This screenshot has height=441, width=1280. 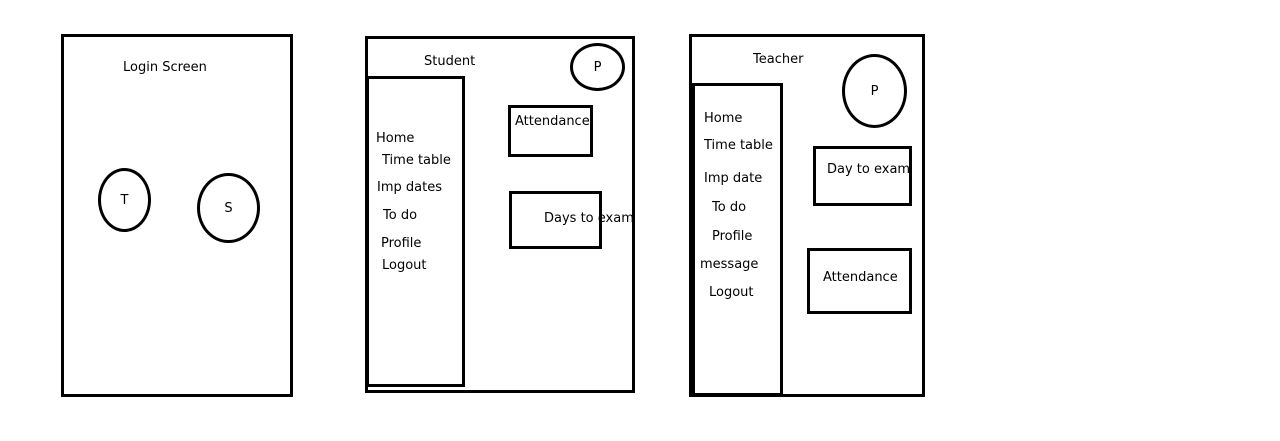 What do you see at coordinates (450, 61) in the screenshot?
I see `student-screen-title: Student` at bounding box center [450, 61].